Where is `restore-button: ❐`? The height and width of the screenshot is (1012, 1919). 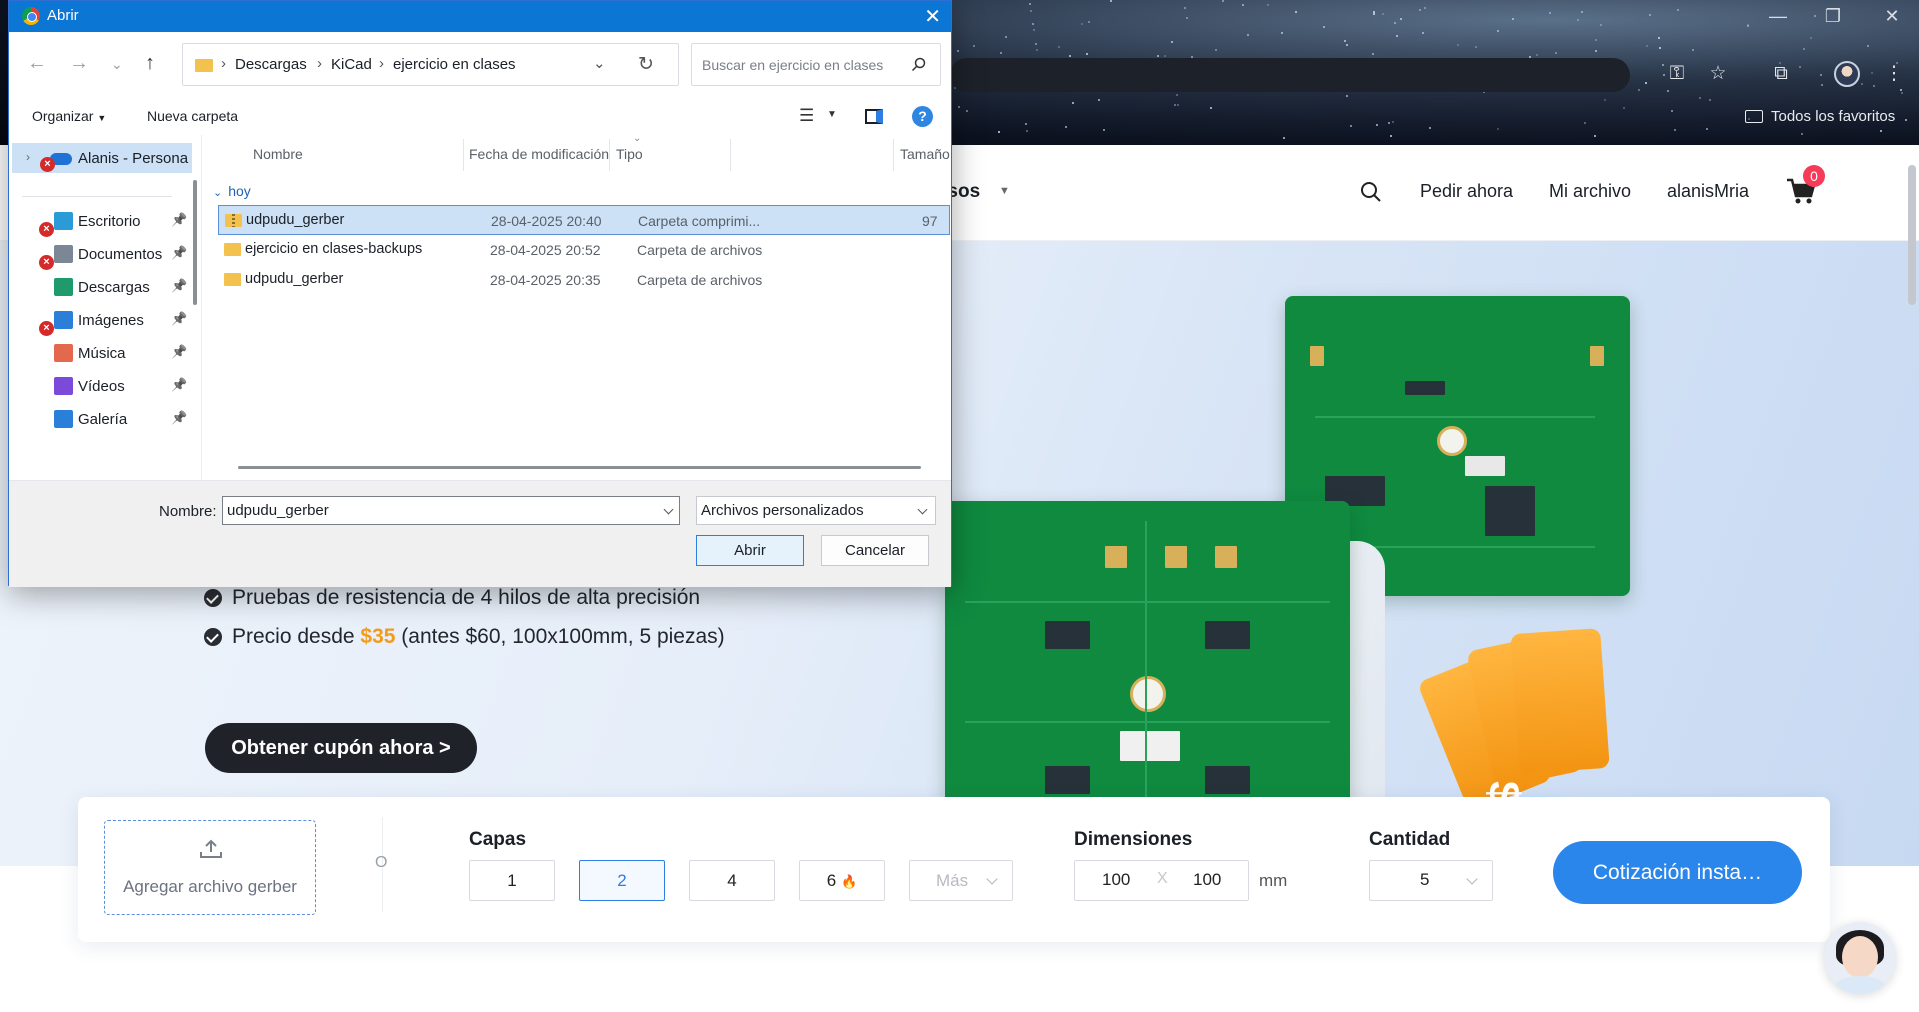 restore-button: ❐ is located at coordinates (1833, 16).